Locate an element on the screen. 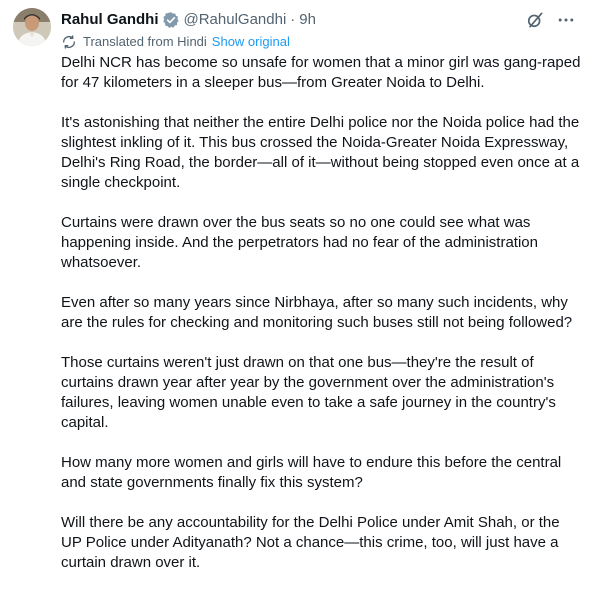  avatar-image is located at coordinates (32, 27).